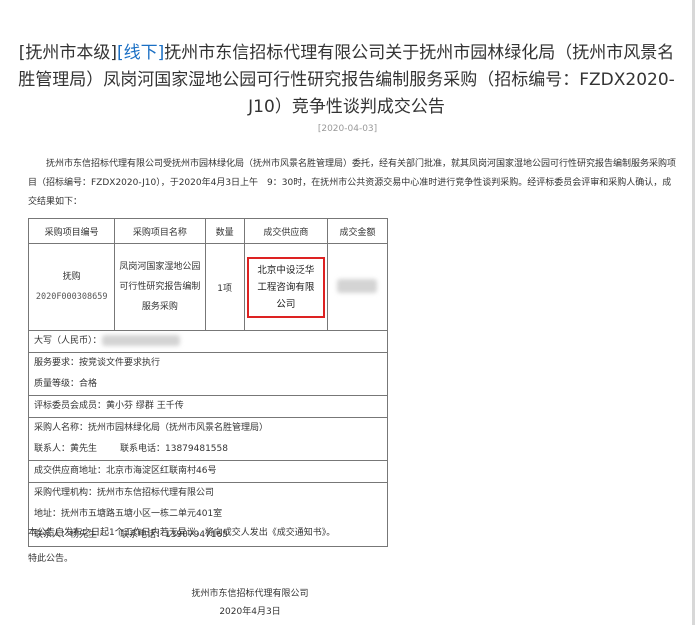  Describe the element at coordinates (67, 53) in the screenshot. I see `region-tag: [抚州市本级]` at that location.